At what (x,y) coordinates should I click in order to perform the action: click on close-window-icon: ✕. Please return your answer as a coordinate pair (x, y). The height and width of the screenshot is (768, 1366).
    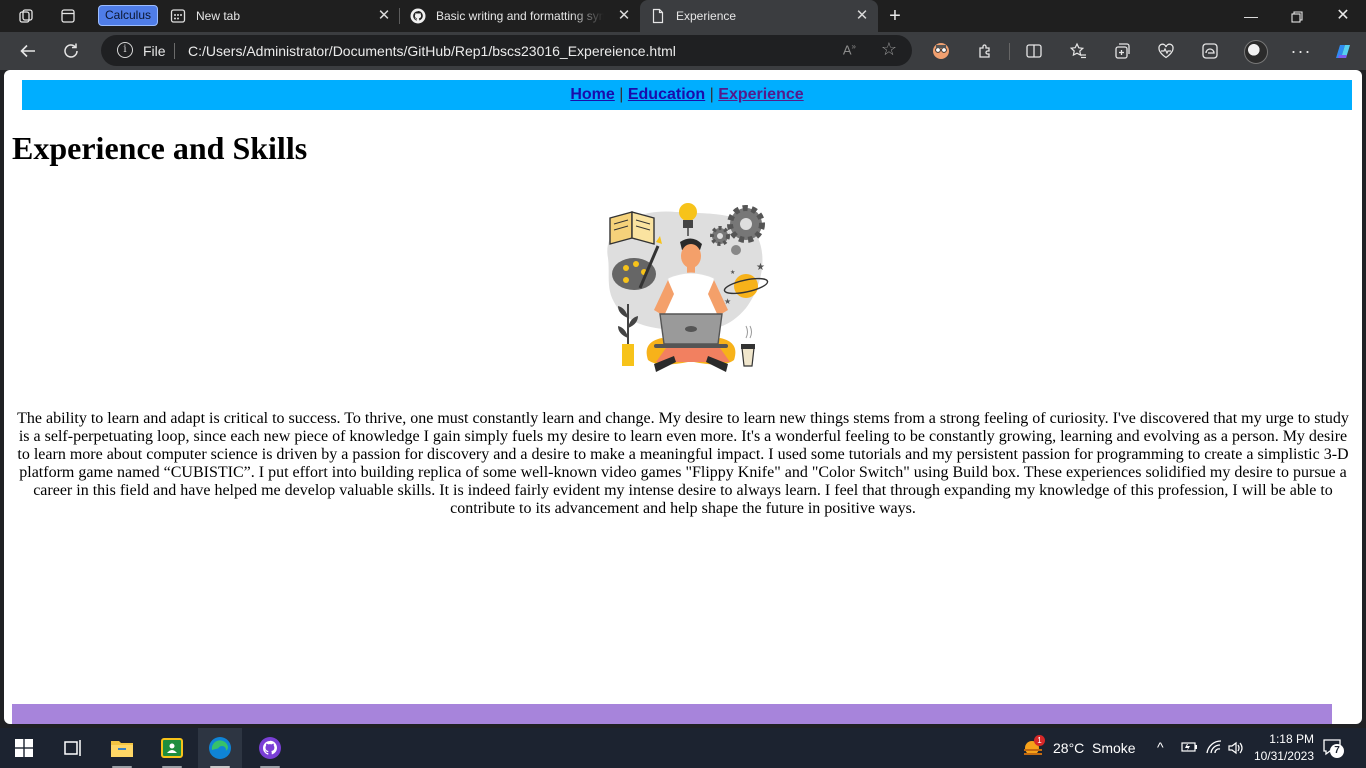
    Looking at the image, I should click on (1343, 16).